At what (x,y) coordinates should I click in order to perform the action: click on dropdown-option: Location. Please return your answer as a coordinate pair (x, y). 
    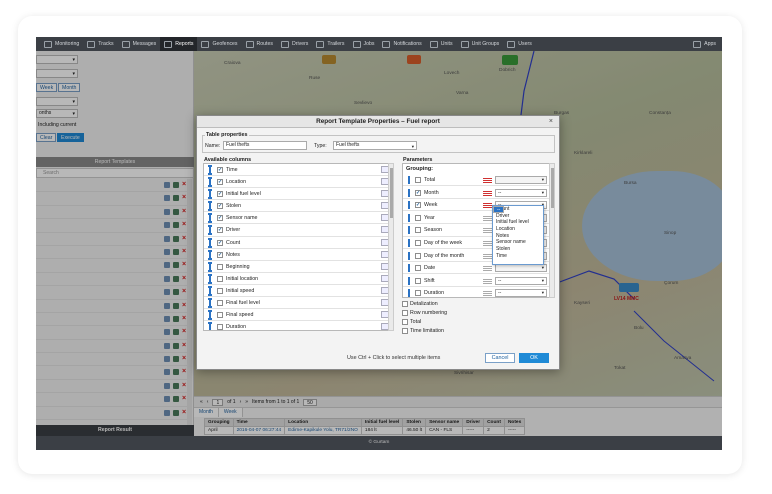
    Looking at the image, I should click on (518, 229).